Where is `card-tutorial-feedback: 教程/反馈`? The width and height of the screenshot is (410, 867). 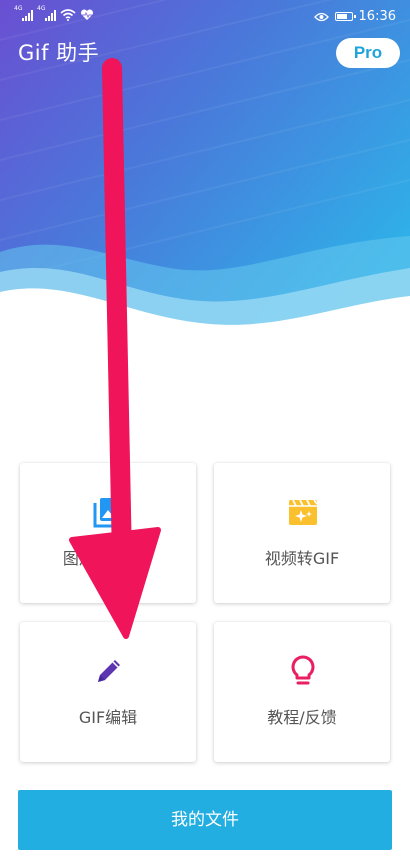
card-tutorial-feedback: 教程/反馈 is located at coordinates (302, 692).